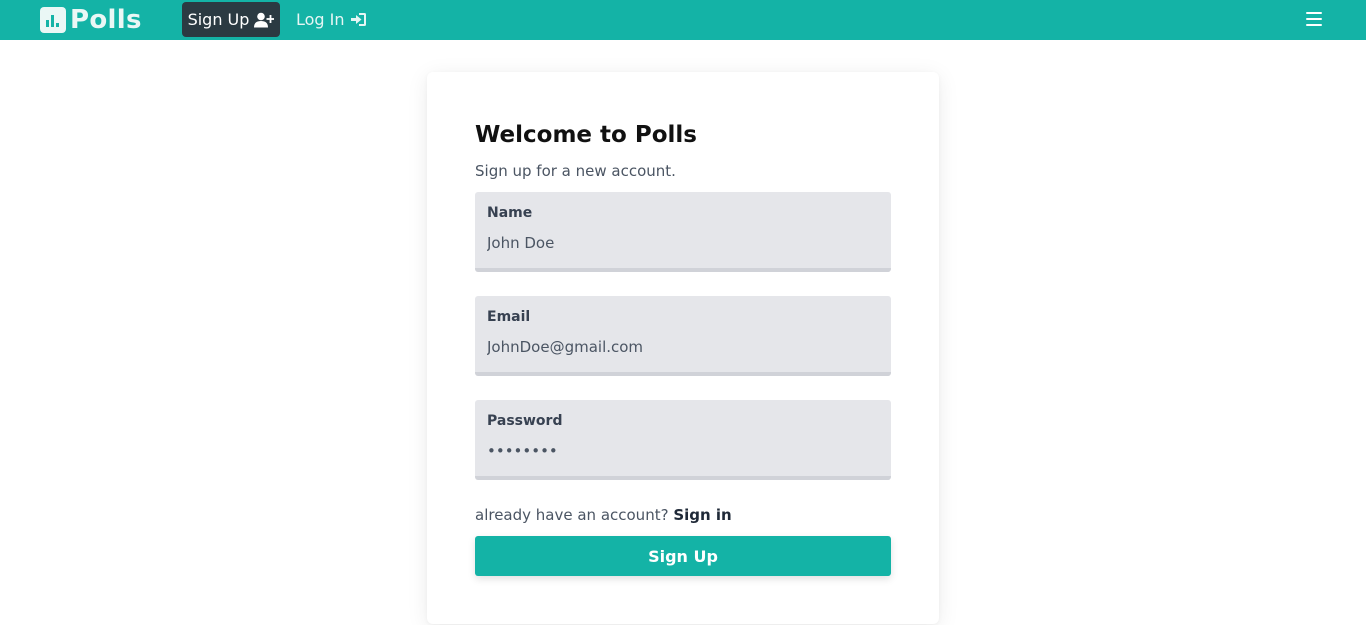 Image resolution: width=1366 pixels, height=625 pixels. Describe the element at coordinates (106, 20) in the screenshot. I see `brand-name: Polls` at that location.